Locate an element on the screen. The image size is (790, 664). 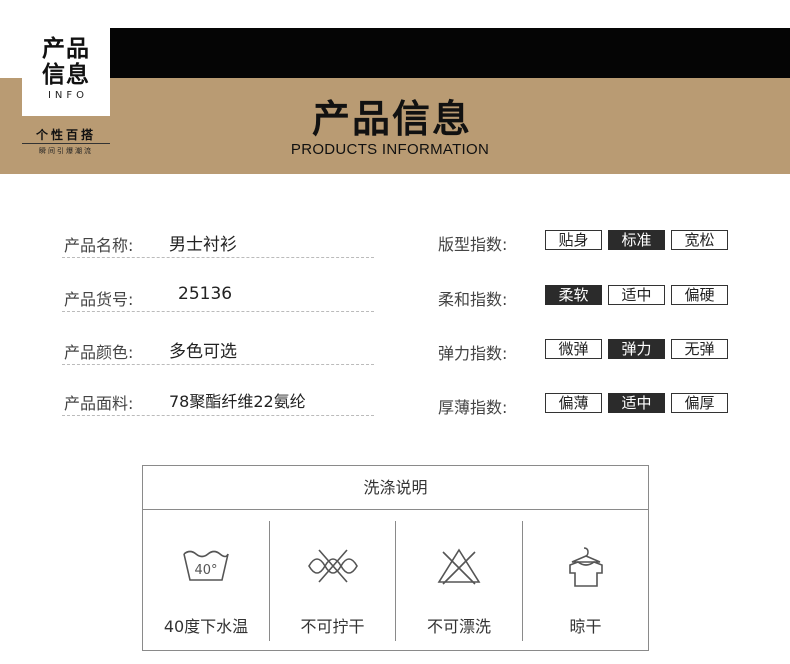
info-value: 男士衬衫 is located at coordinates (203, 245).